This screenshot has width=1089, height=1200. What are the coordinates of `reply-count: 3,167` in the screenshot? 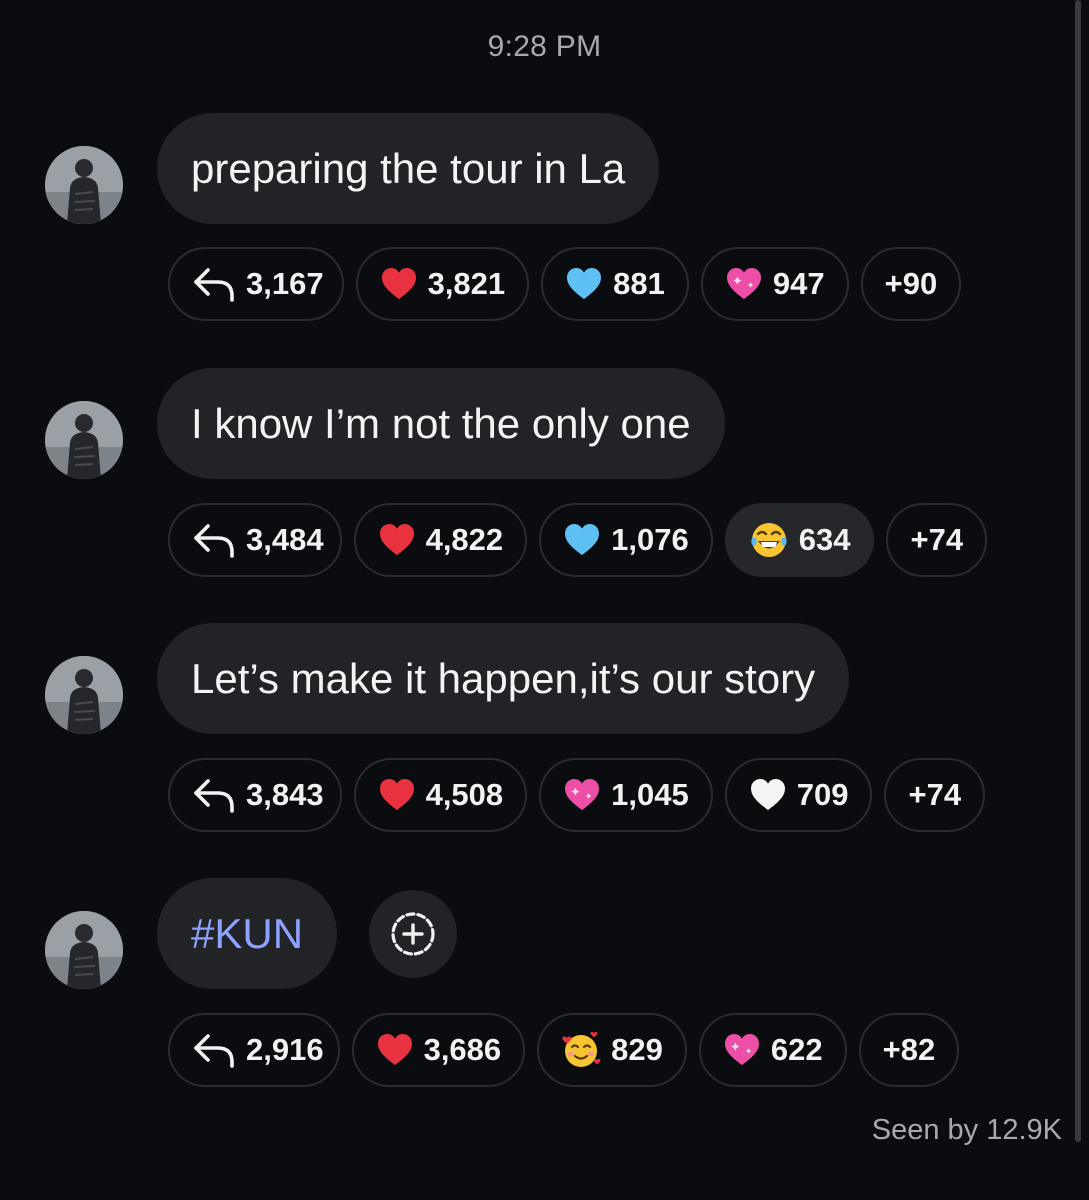 It's located at (285, 283).